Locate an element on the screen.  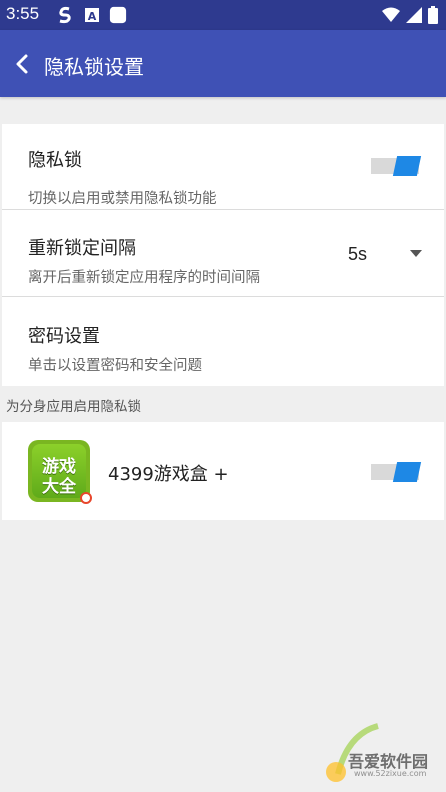
section-header-label: 为分身应用启用隐私锁 is located at coordinates (73, 407).